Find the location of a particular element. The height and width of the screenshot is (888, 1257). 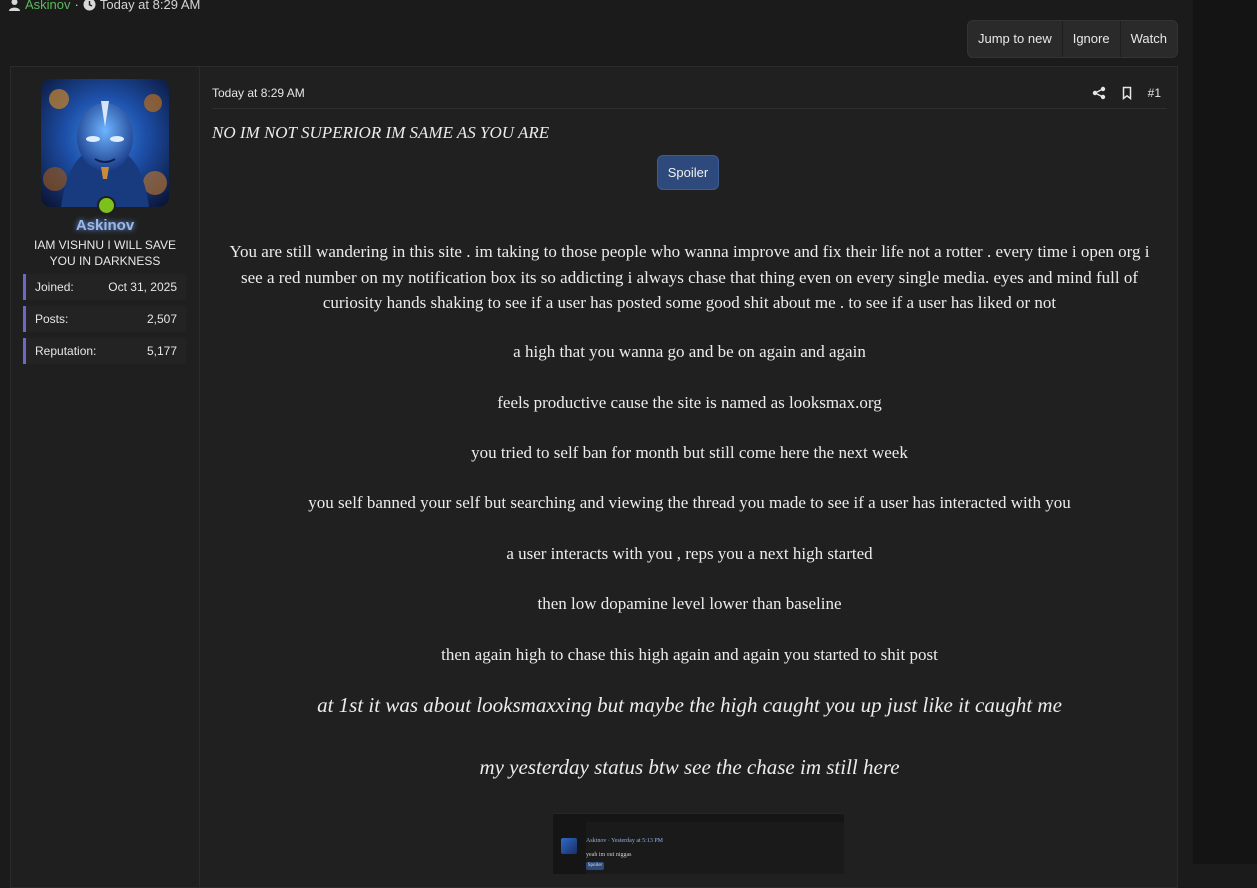

stat-label: Reputation: is located at coordinates (66, 351).